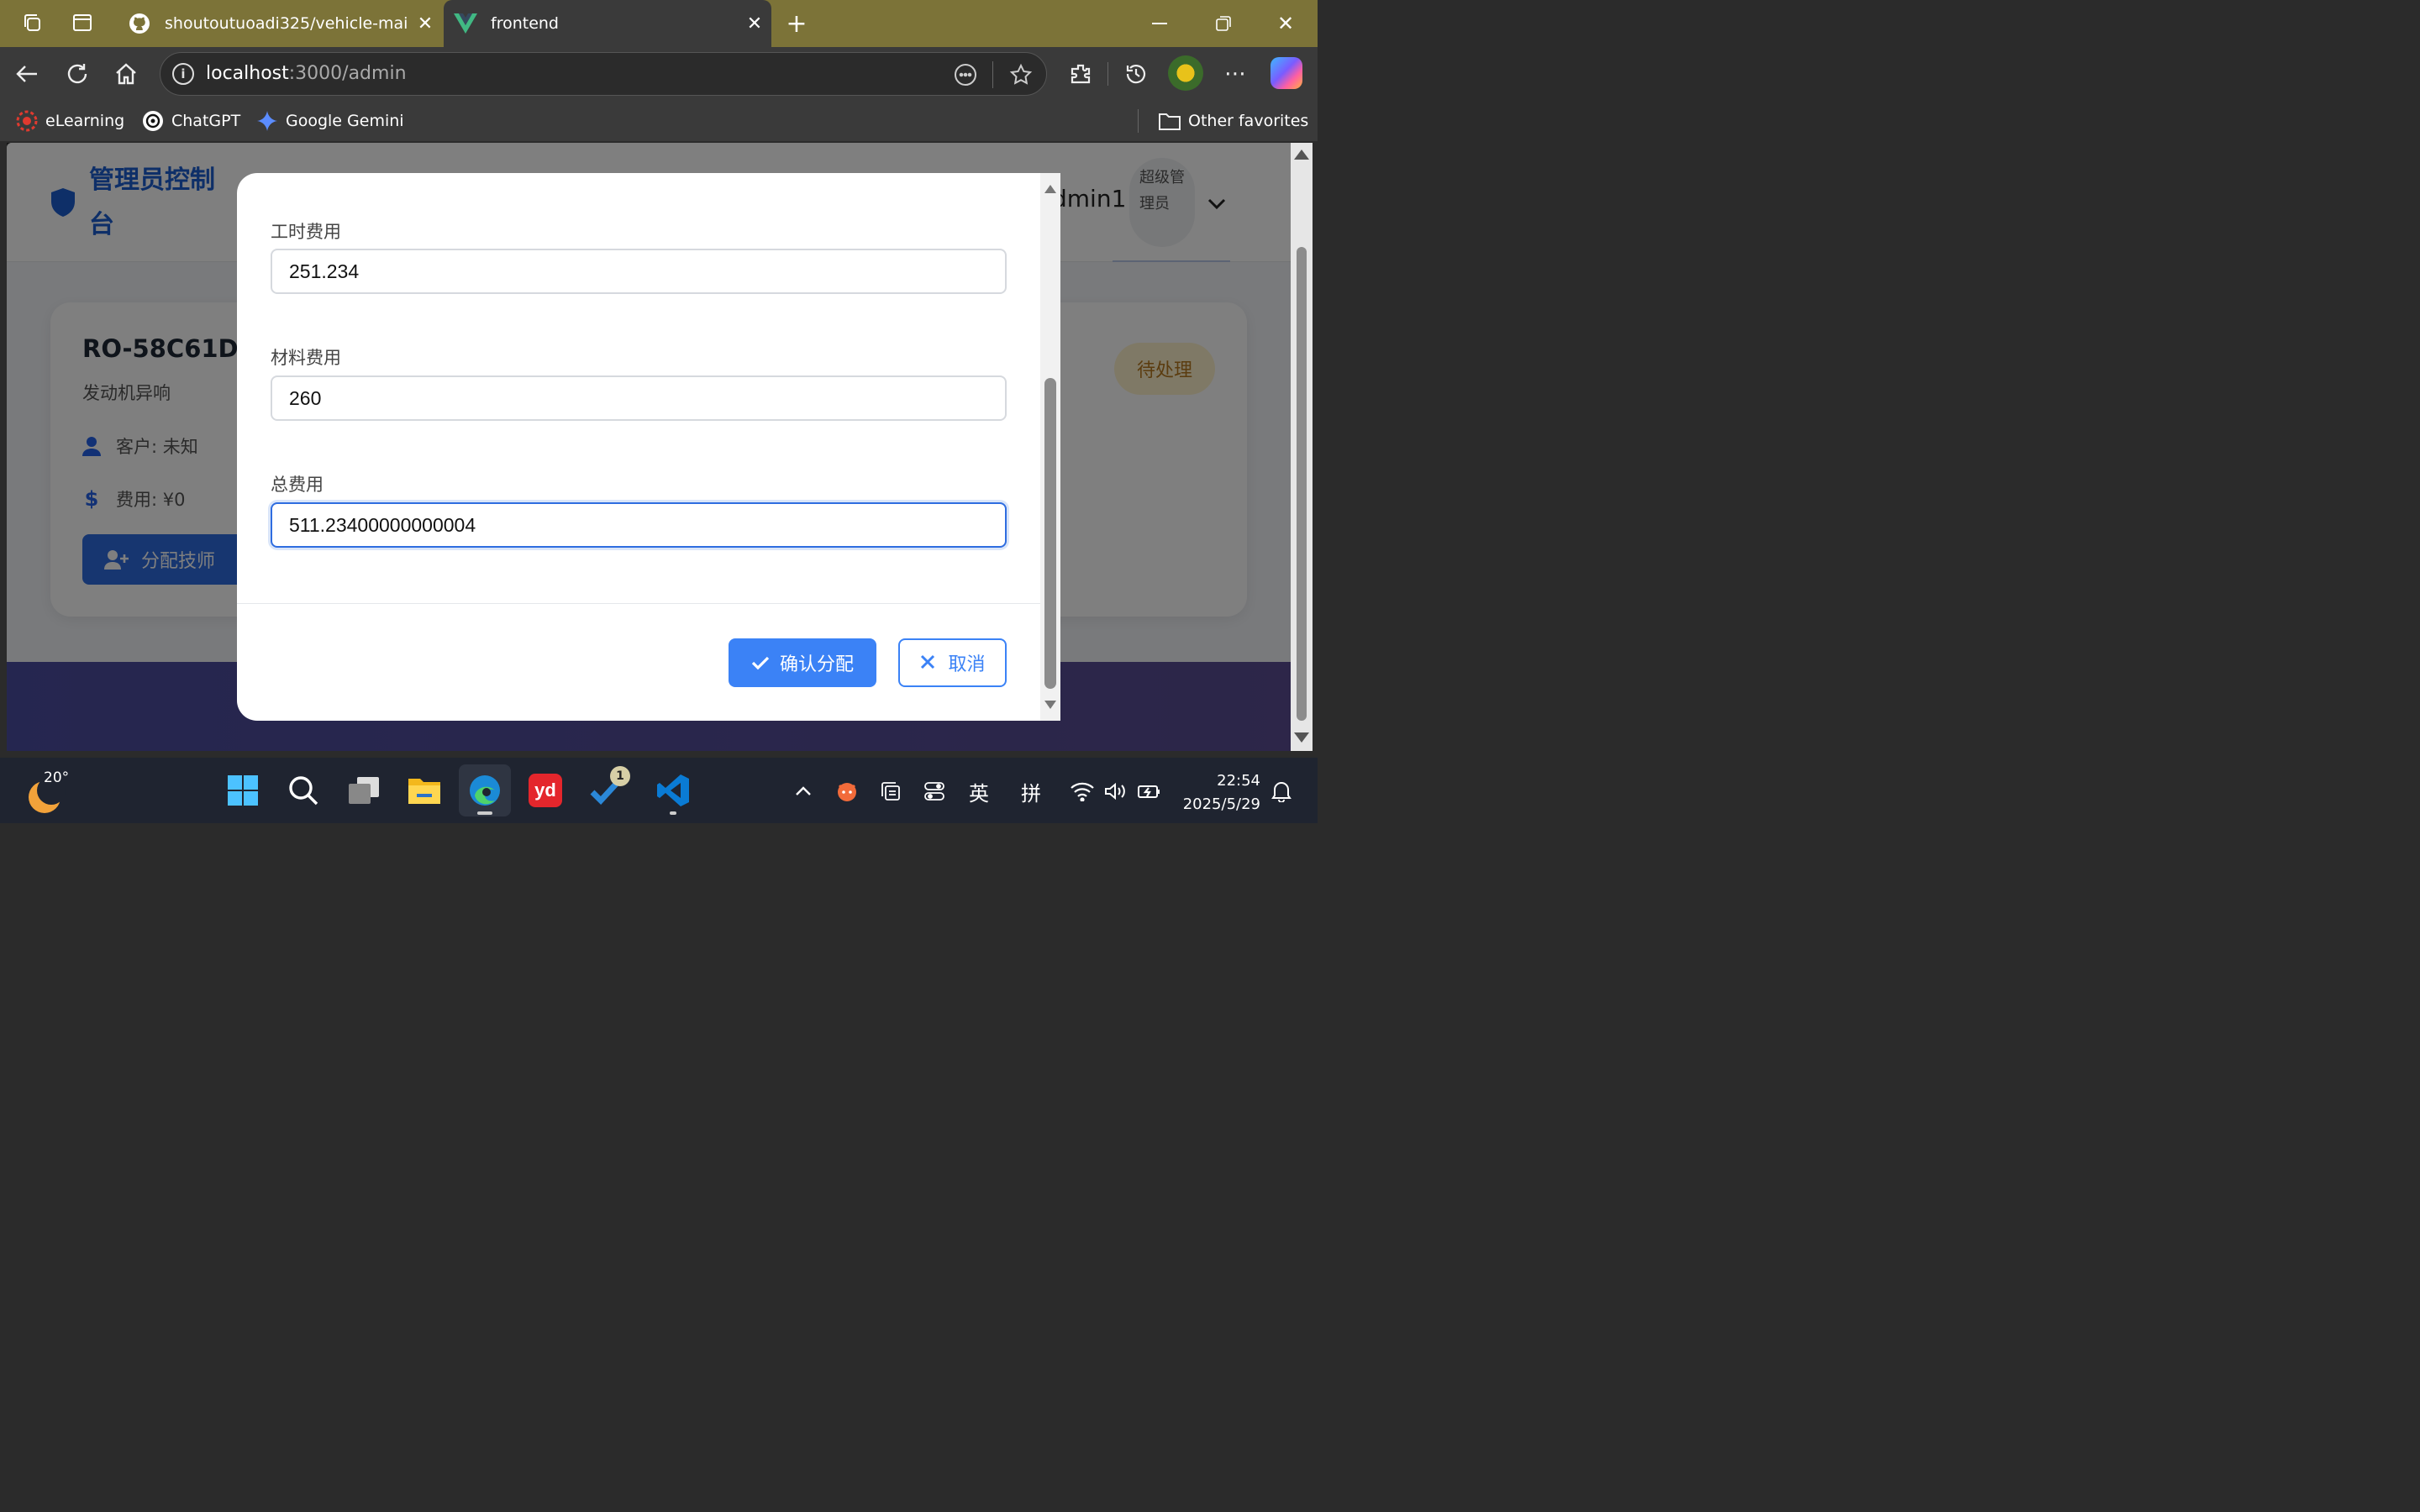 This screenshot has width=2420, height=1512. What do you see at coordinates (1185, 73) in the screenshot?
I see `profile-avatar` at bounding box center [1185, 73].